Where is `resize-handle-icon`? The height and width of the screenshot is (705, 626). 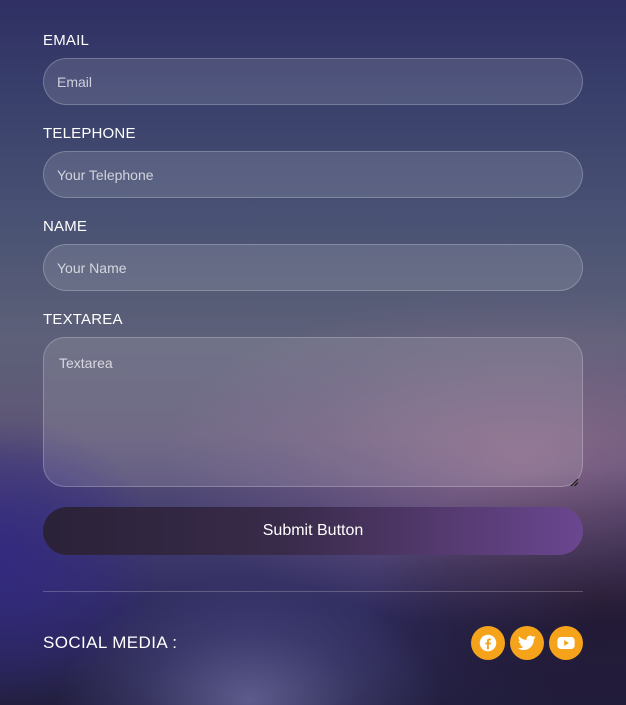 resize-handle-icon is located at coordinates (574, 480).